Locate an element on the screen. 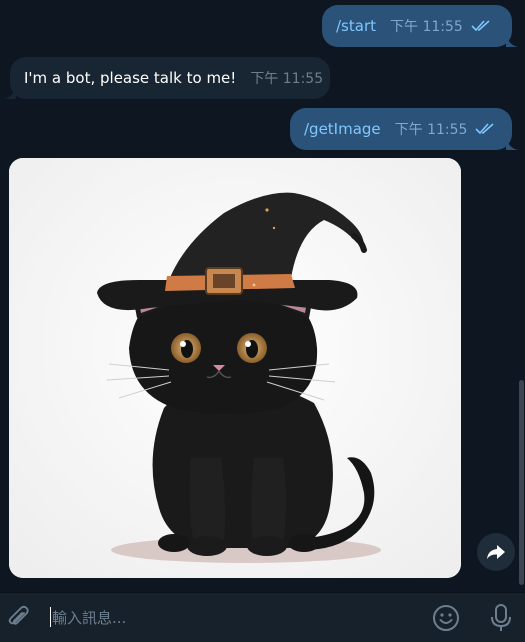 The image size is (525, 642). message-in-bot-reply: I'm a bot, please talk to me! 下午 11:55 is located at coordinates (167, 78).